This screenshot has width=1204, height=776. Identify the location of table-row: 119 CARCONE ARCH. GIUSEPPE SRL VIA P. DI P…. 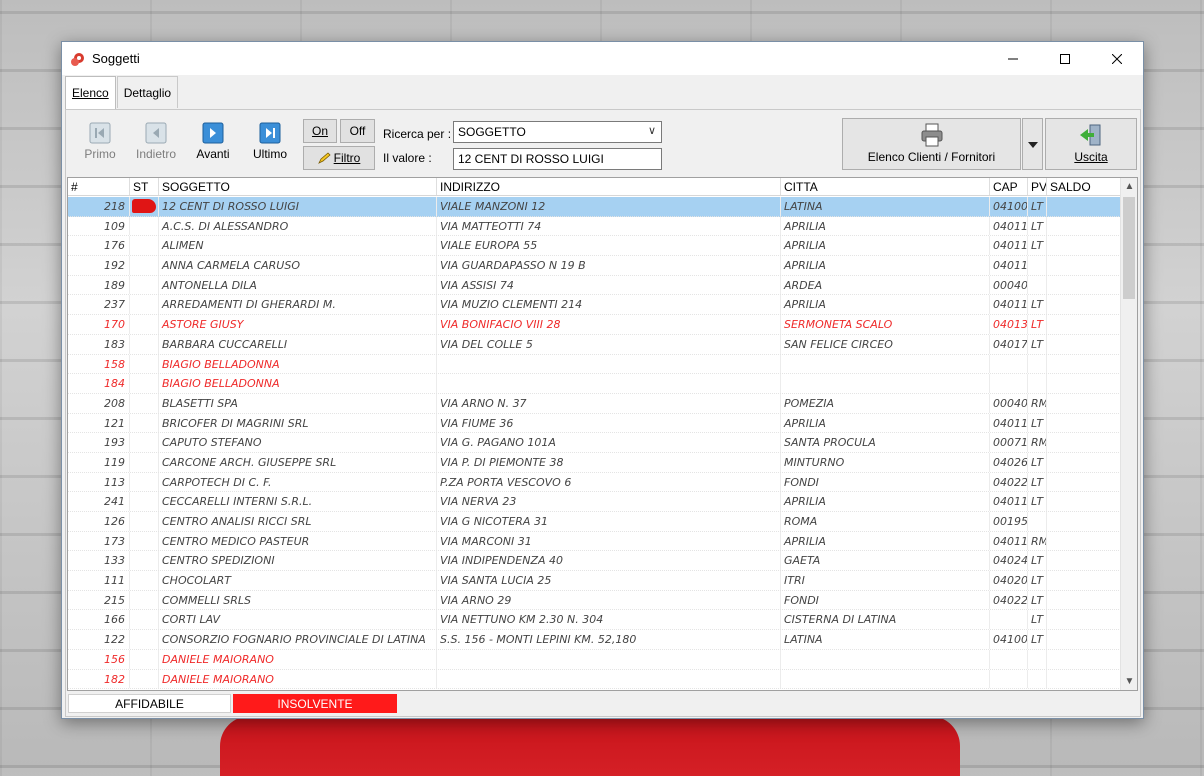
(594, 462).